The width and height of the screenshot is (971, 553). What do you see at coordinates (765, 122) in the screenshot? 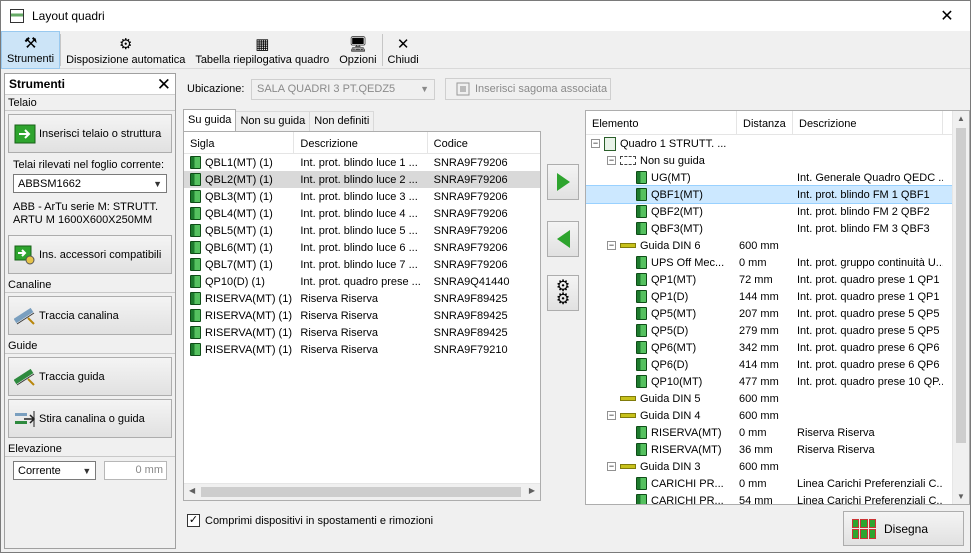
I see `column-header-distanza: Distanza` at bounding box center [765, 122].